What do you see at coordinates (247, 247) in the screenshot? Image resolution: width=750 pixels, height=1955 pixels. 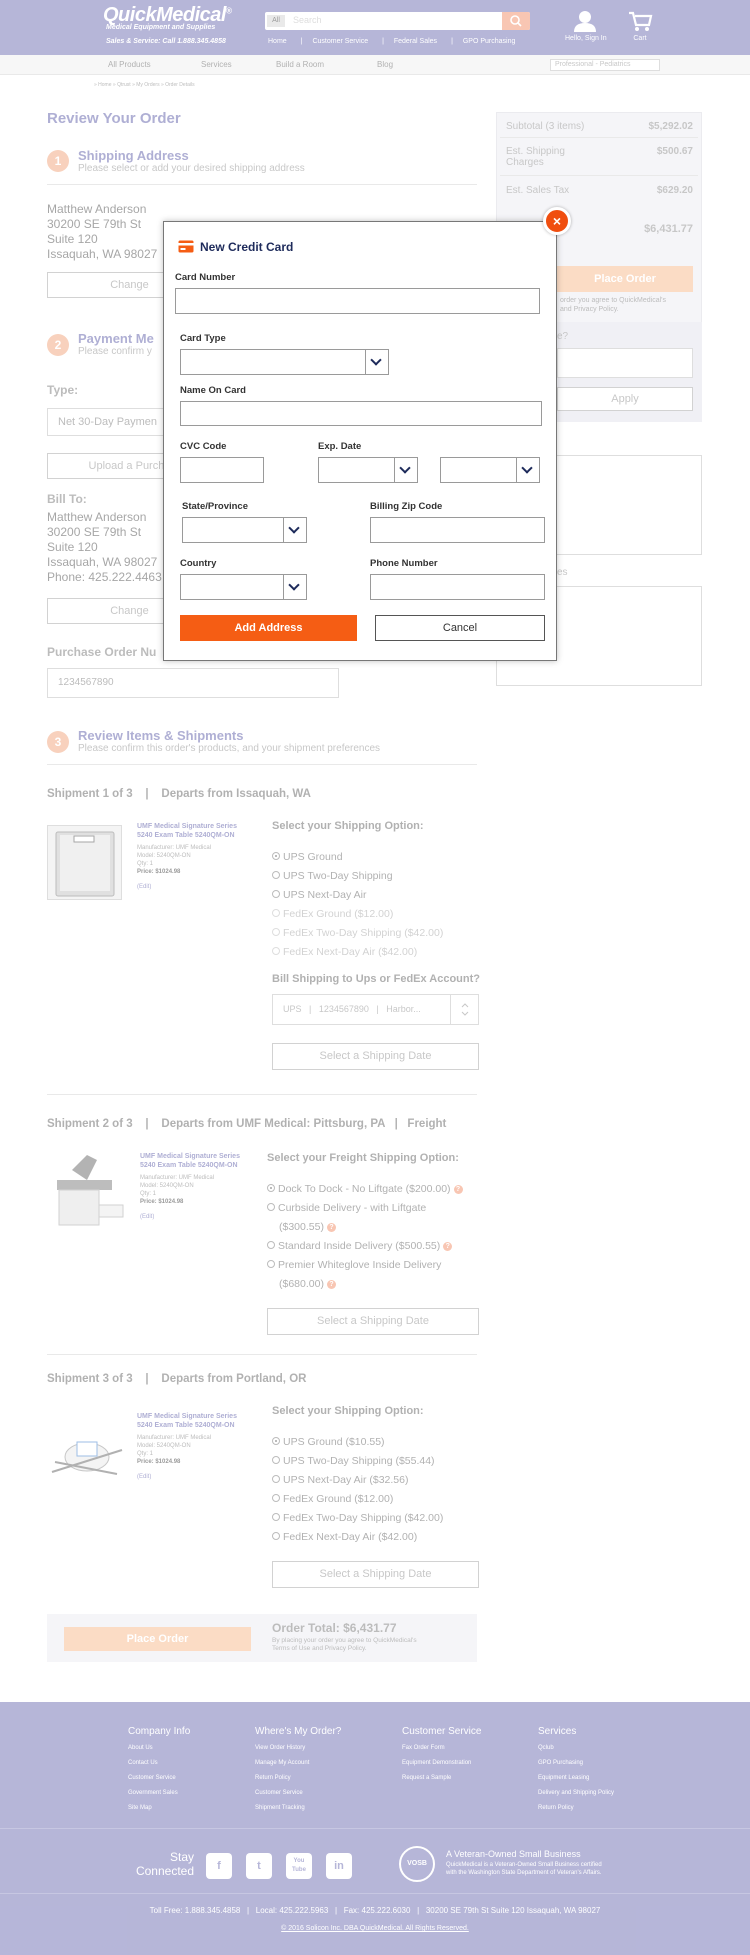 I see `modal-title: New Credit Card` at bounding box center [247, 247].